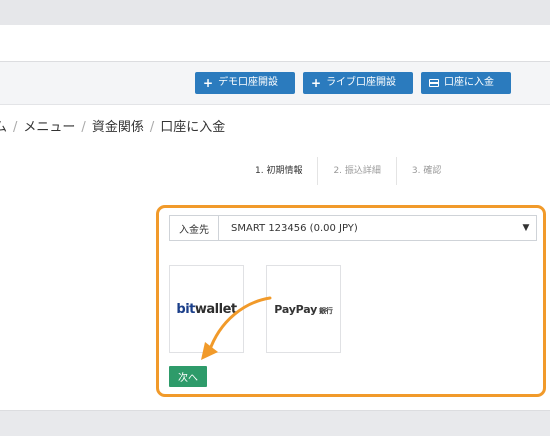  What do you see at coordinates (275, 13) in the screenshot?
I see `top-bar` at bounding box center [275, 13].